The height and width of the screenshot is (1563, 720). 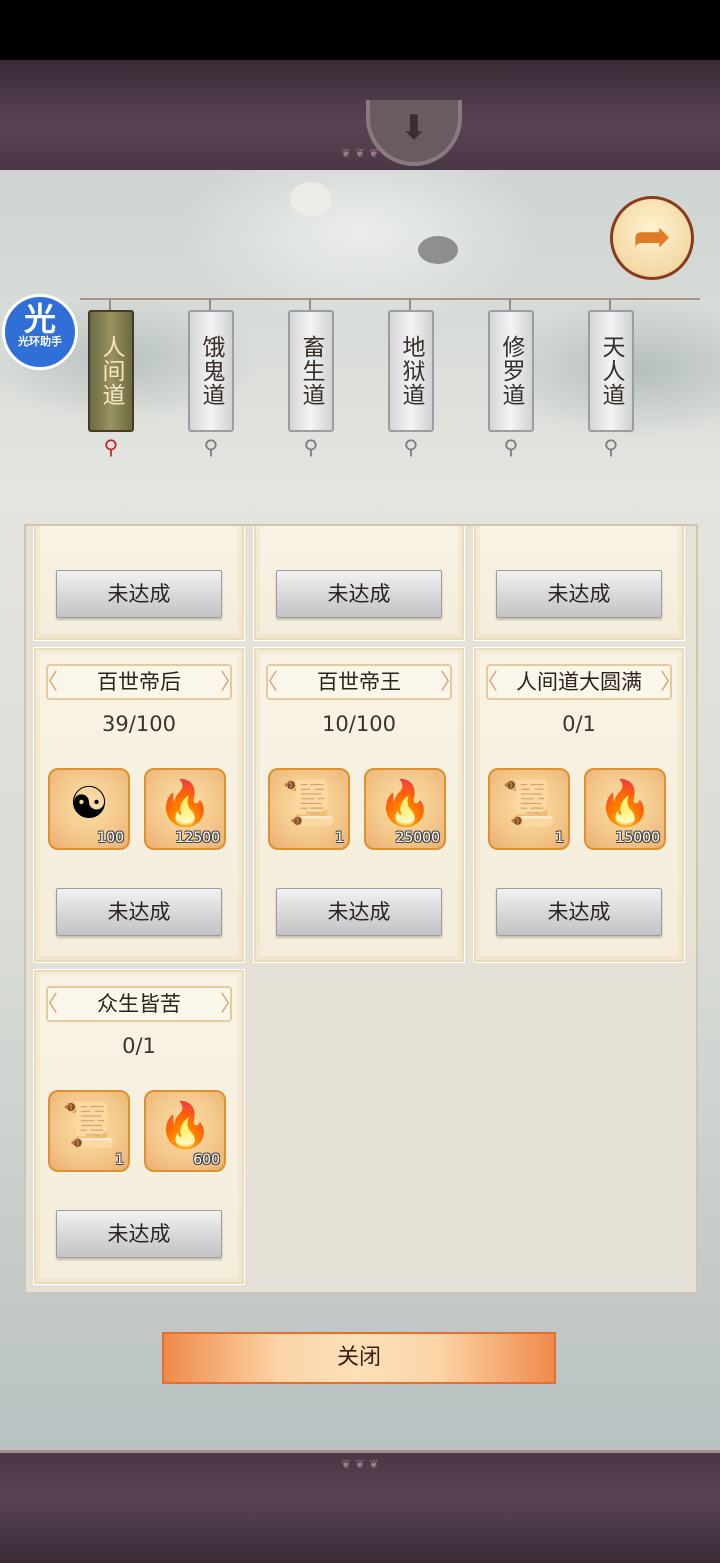 What do you see at coordinates (139, 724) in the screenshot?
I see `card-progress: 39/100` at bounding box center [139, 724].